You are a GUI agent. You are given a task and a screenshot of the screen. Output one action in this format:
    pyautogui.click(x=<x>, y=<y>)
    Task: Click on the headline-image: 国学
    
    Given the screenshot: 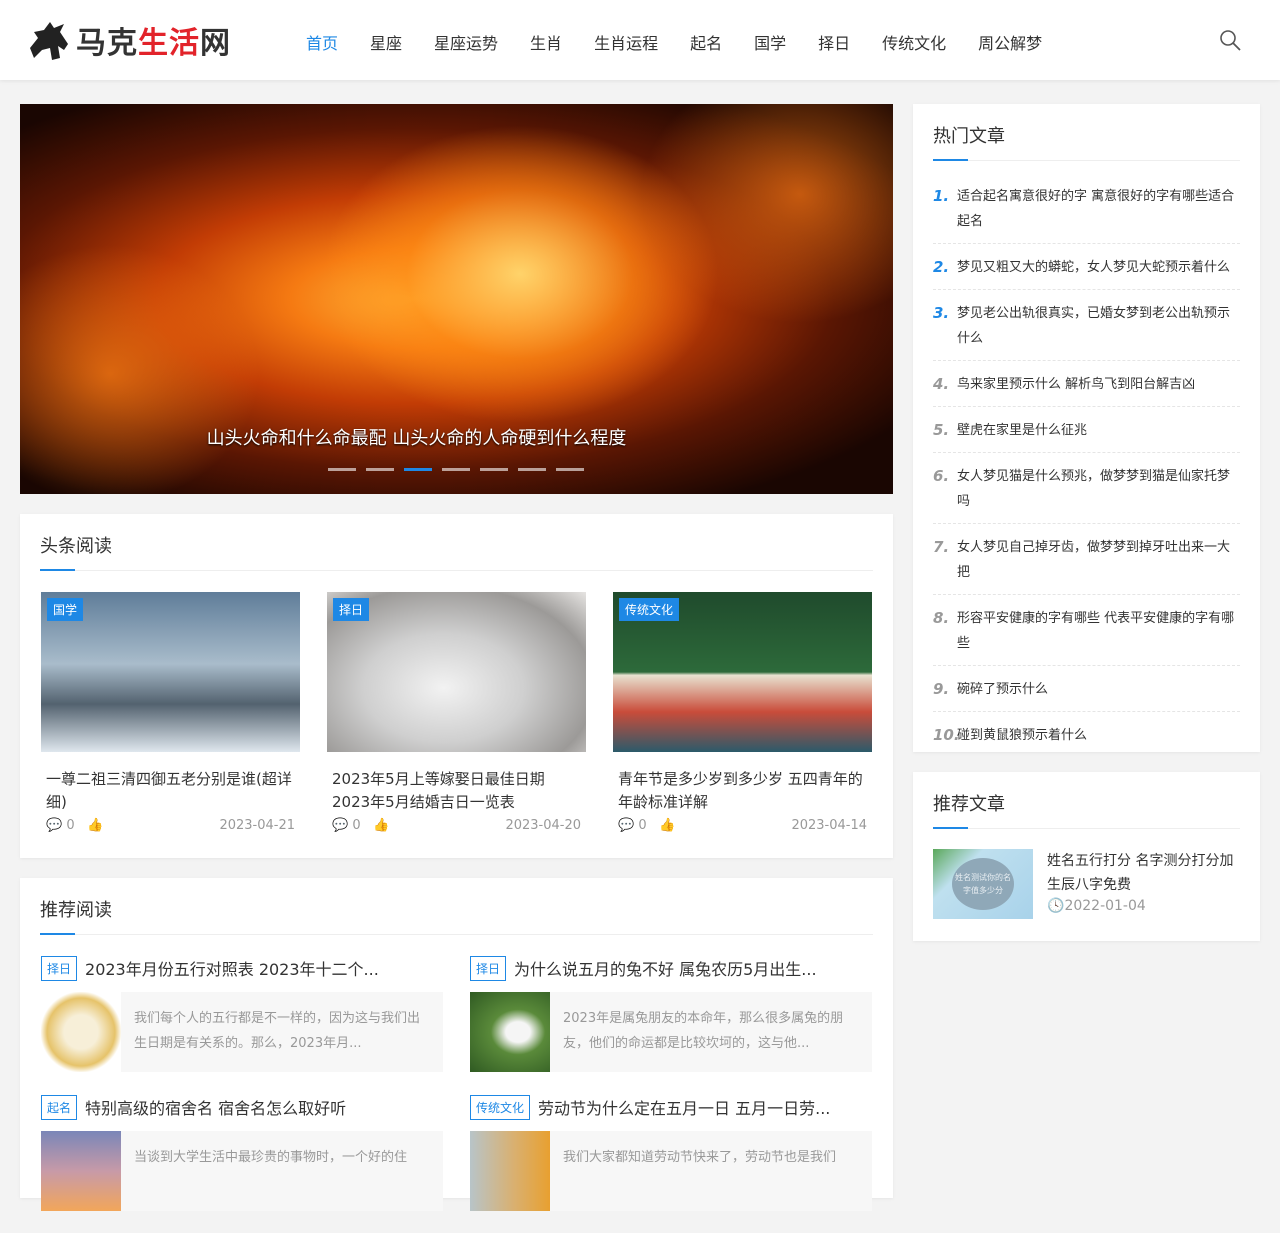 What is the action you would take?
    pyautogui.click(x=170, y=672)
    